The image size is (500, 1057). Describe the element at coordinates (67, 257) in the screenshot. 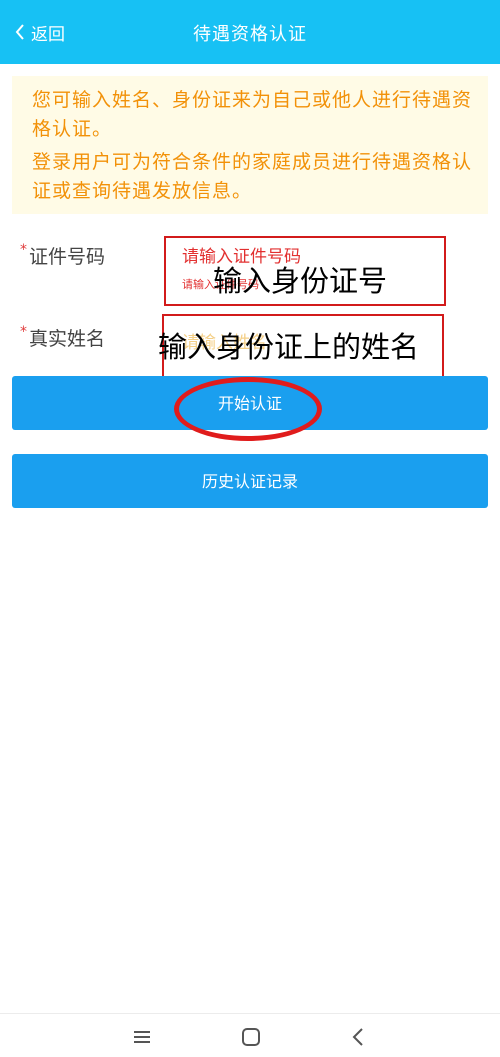

I see `id-number-label-text: 证件号码` at that location.